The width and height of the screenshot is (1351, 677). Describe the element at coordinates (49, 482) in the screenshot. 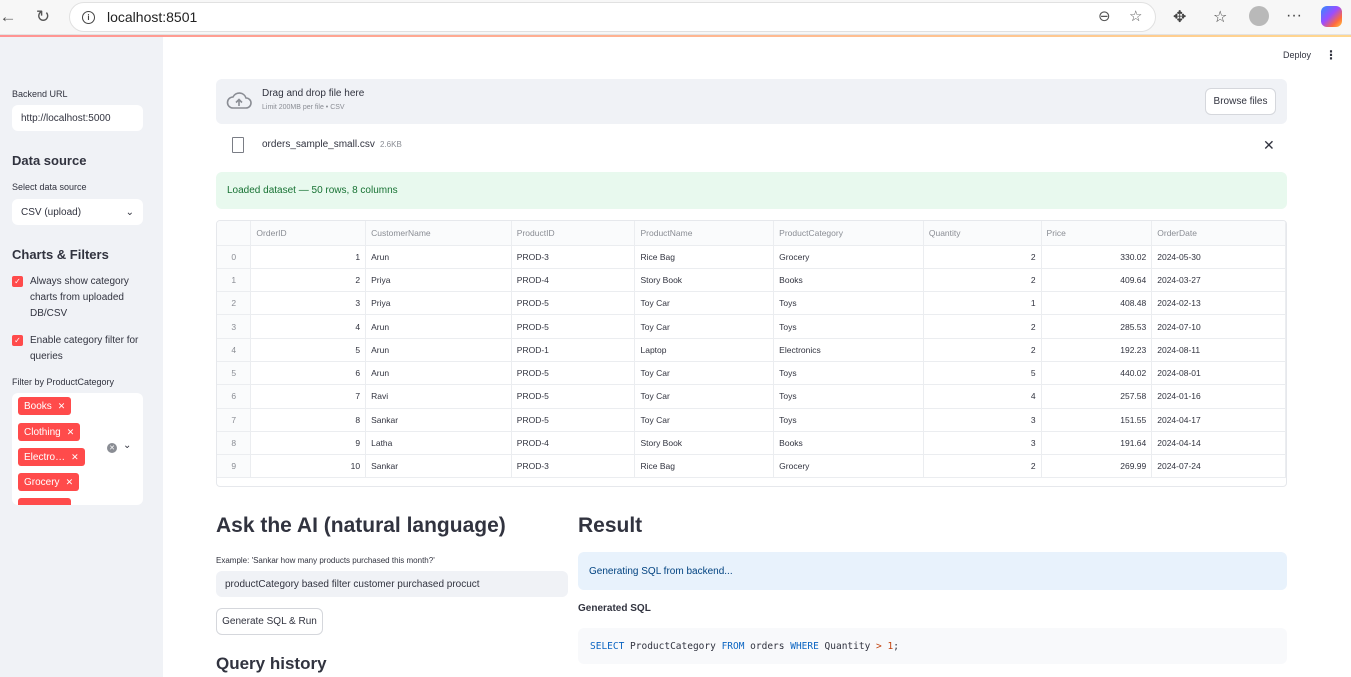

I see `tag-grocery: Grocery ✕` at that location.